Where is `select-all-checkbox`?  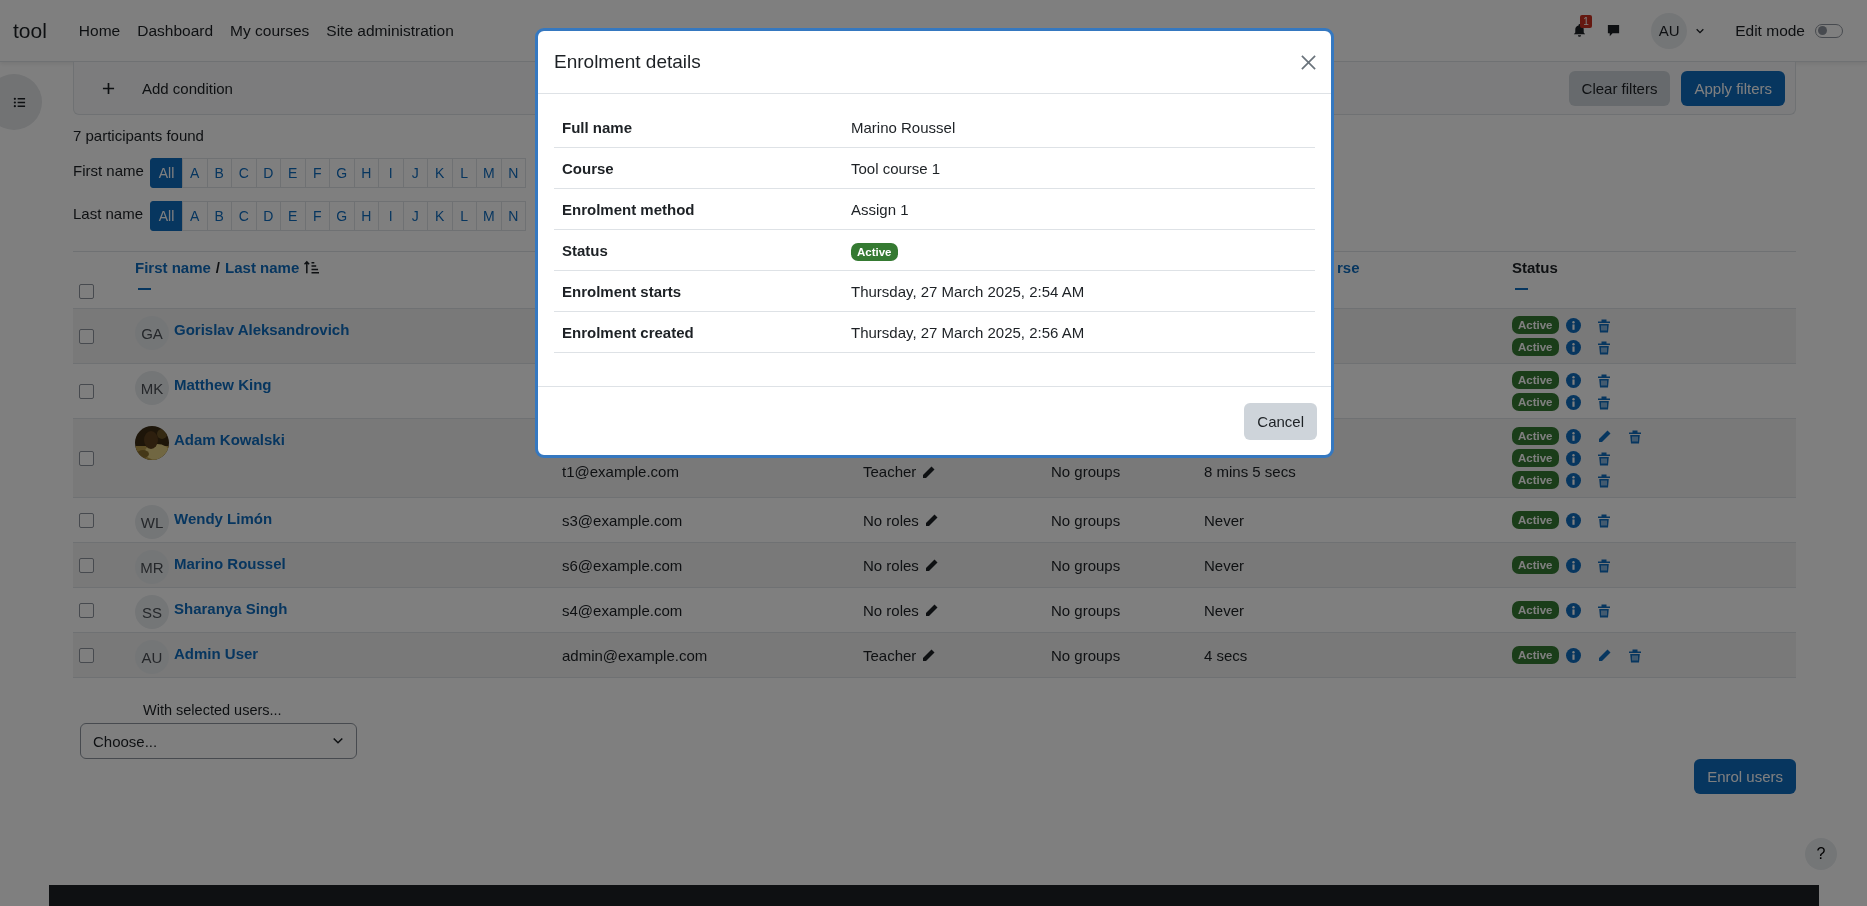
select-all-checkbox is located at coordinates (86, 291).